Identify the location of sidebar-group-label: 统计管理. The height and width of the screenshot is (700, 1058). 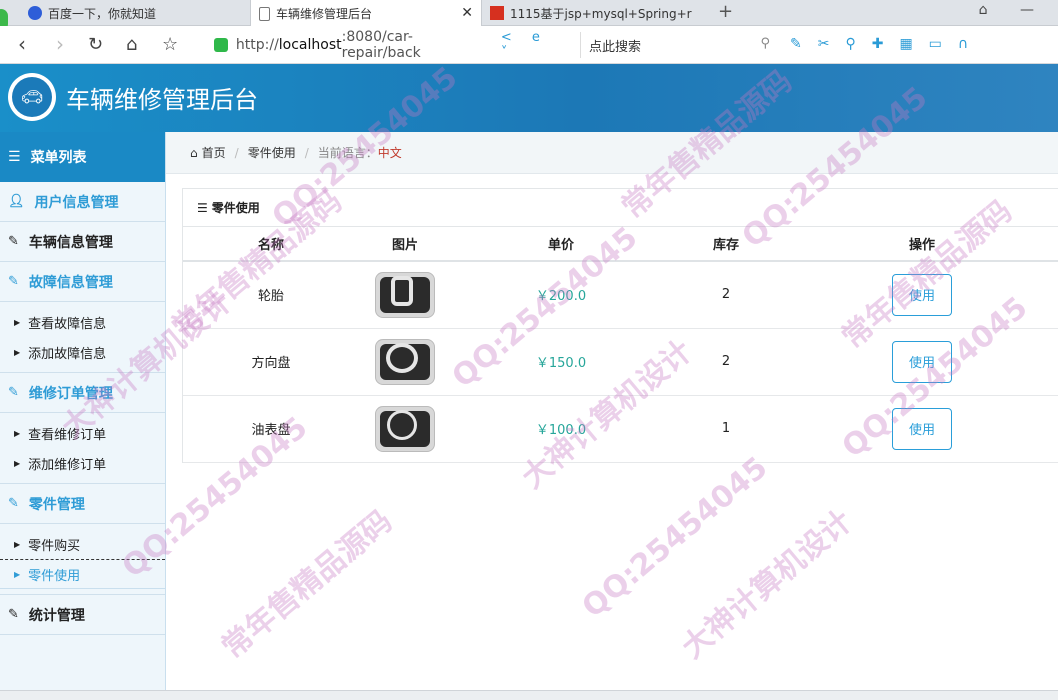
(56, 615).